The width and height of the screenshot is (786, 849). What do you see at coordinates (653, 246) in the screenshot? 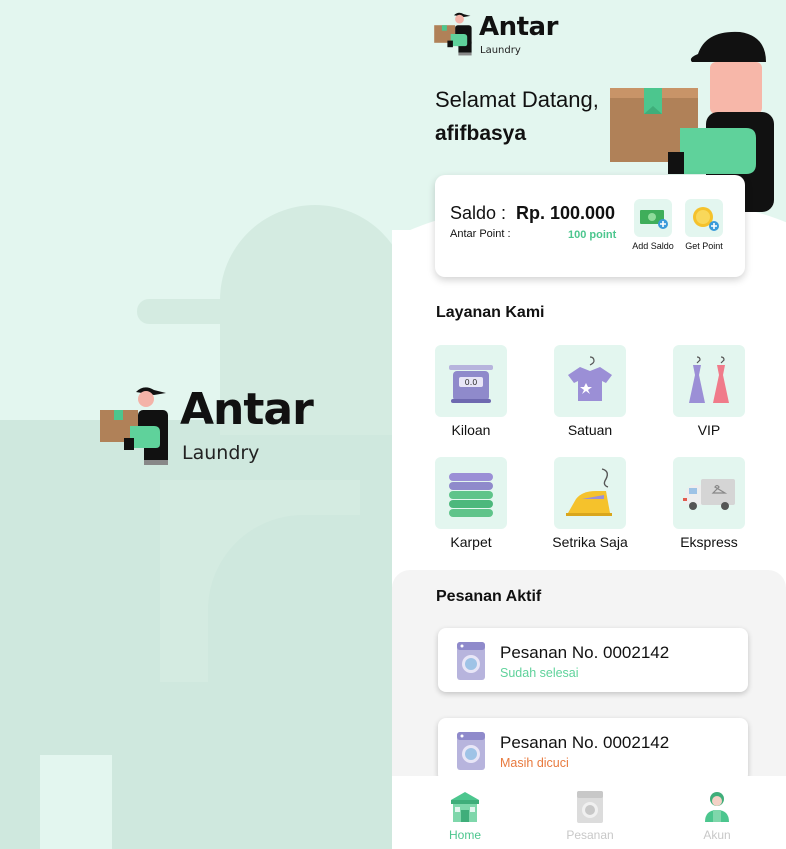
I see `add-saldo-label: Add Saldo` at bounding box center [653, 246].